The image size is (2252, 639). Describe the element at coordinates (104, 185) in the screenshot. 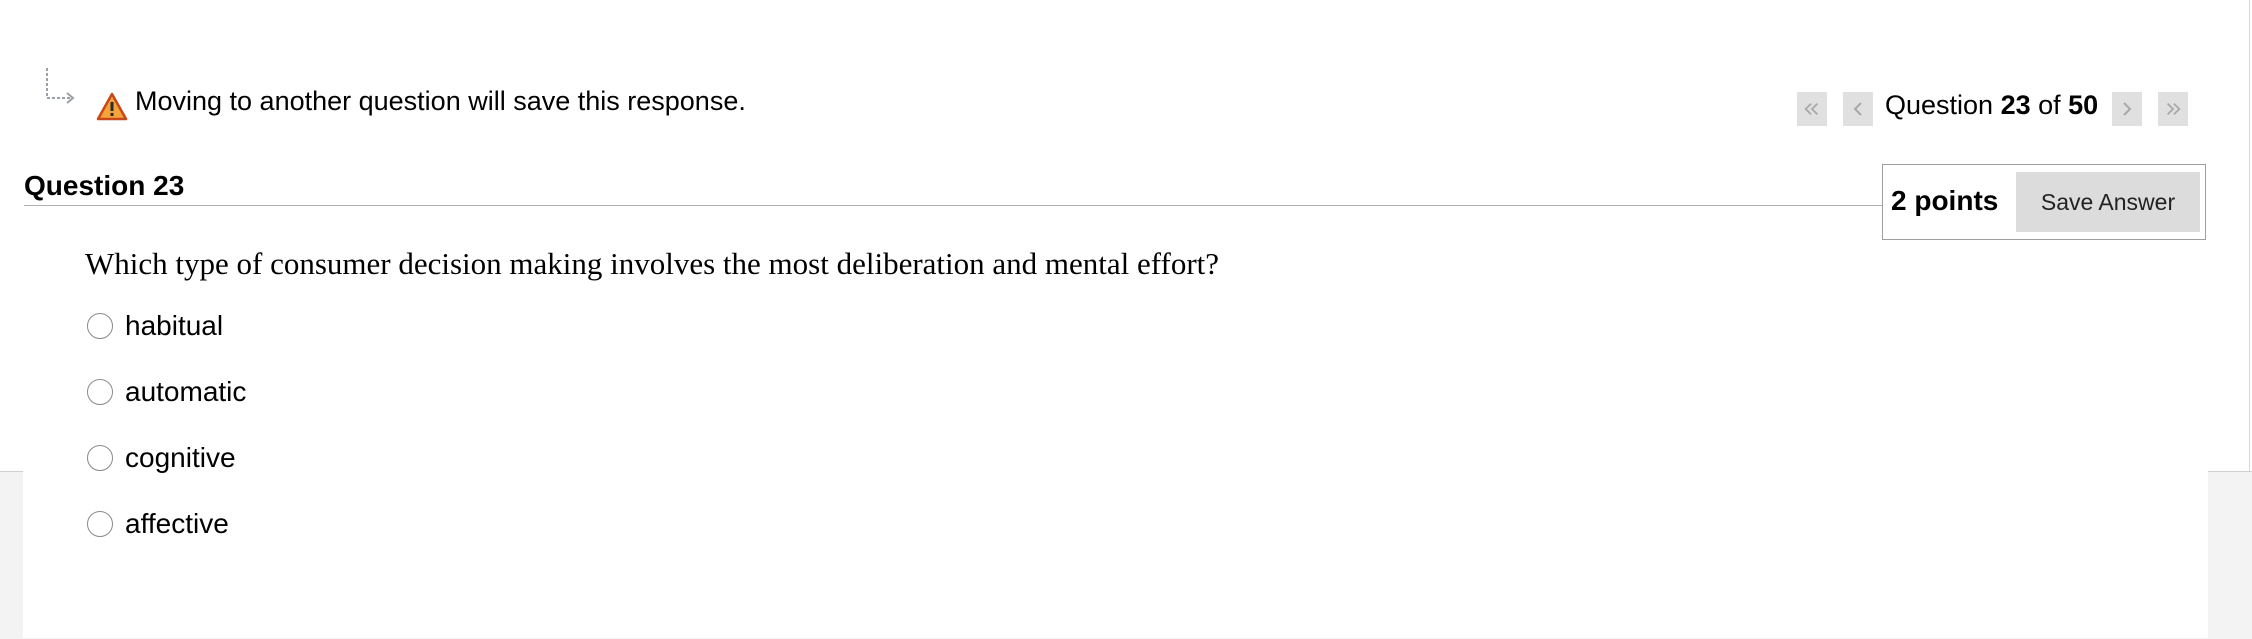

I see `question-title: Question 23` at that location.